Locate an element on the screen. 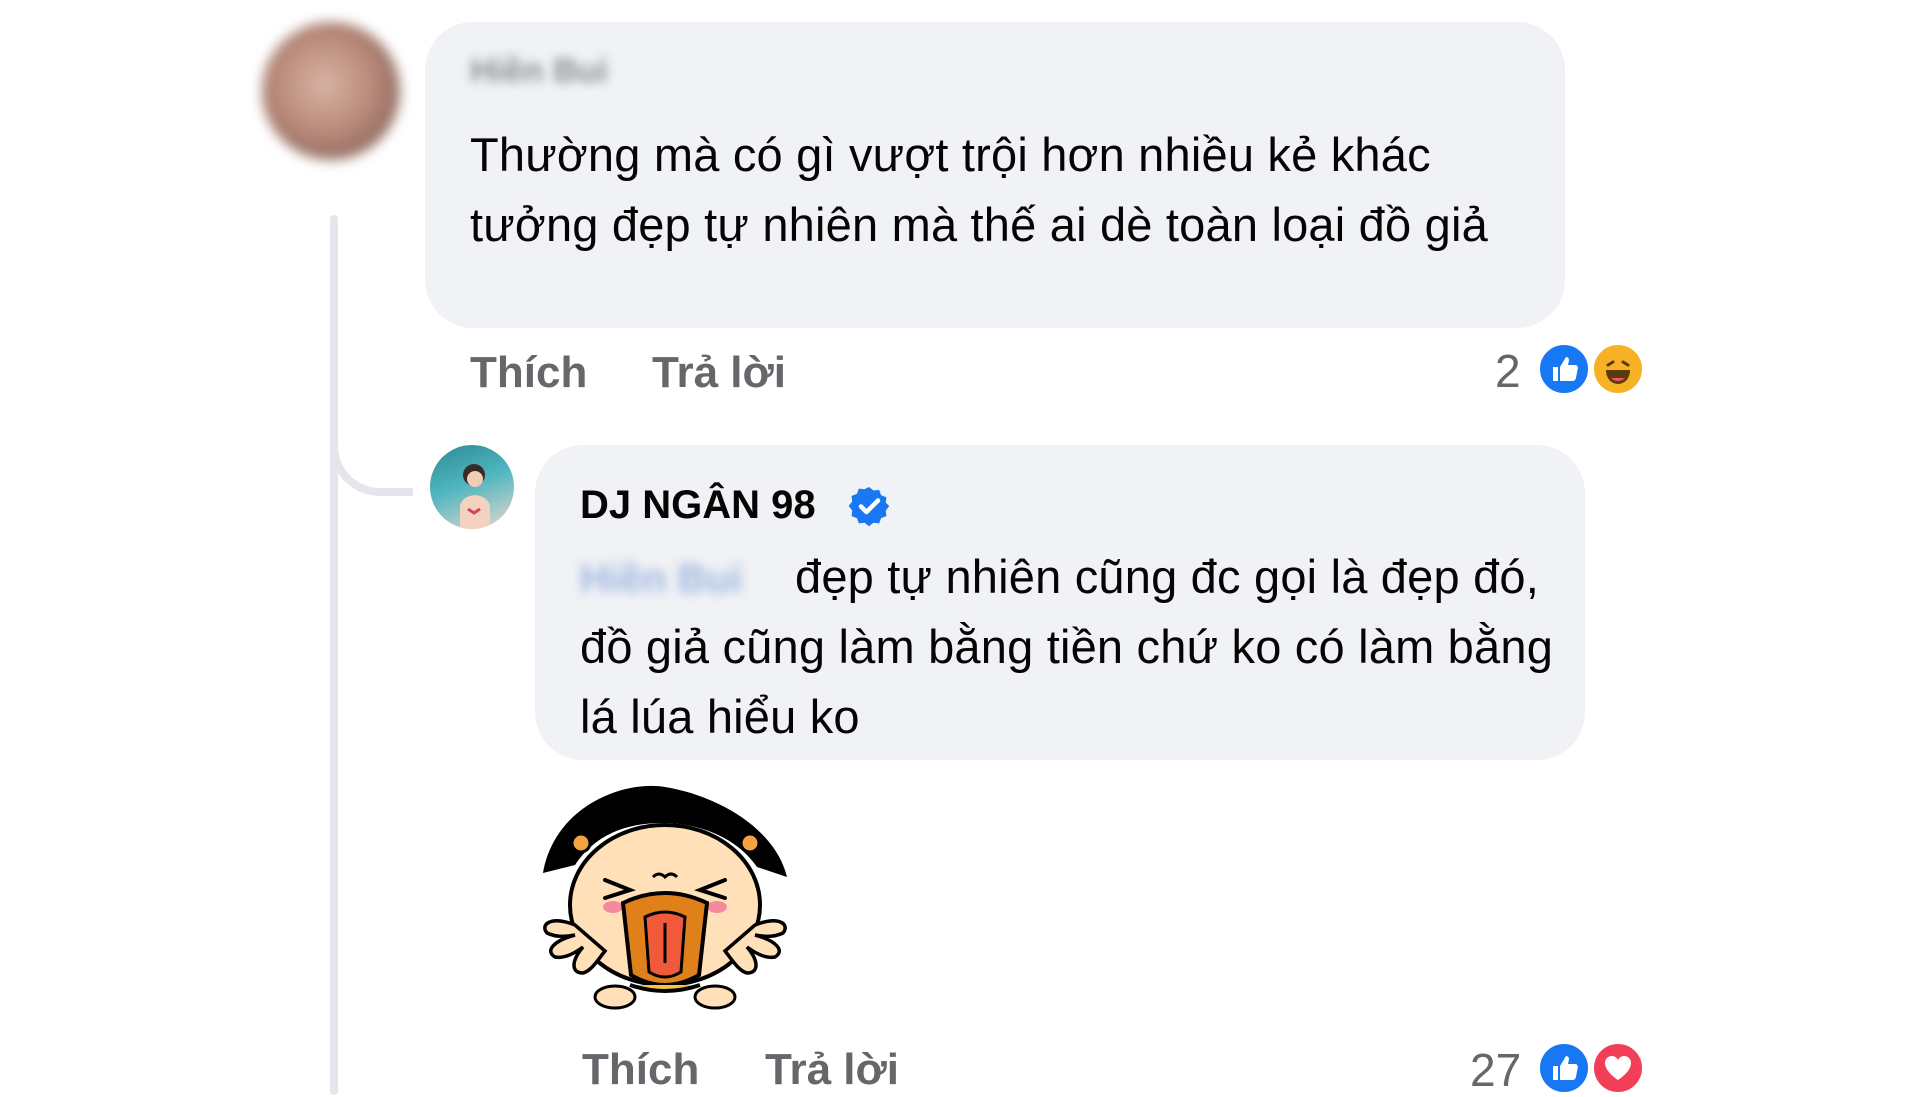 This screenshot has height=1097, width=1920. author-name: DJ NGÂN 98 is located at coordinates (698, 505).